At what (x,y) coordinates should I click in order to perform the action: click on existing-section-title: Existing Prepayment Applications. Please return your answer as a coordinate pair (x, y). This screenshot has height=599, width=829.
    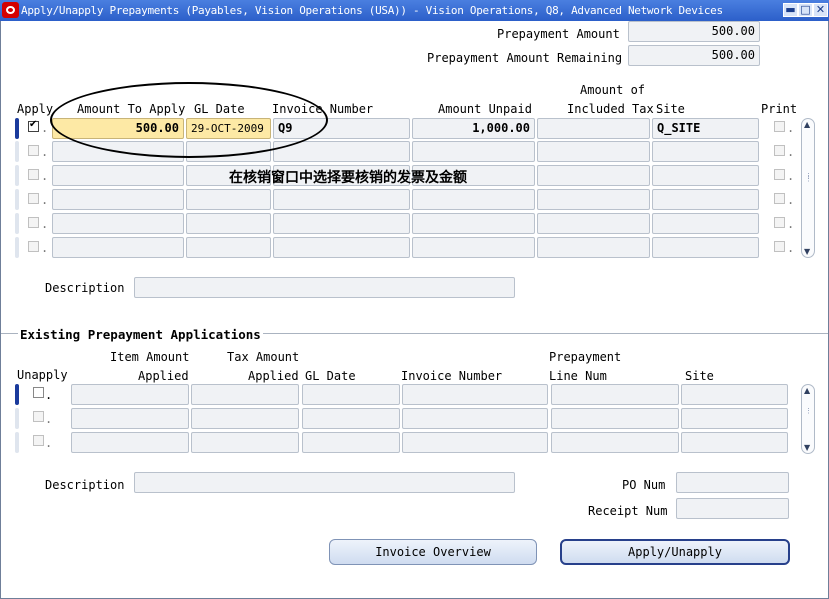
    Looking at the image, I should click on (140, 334).